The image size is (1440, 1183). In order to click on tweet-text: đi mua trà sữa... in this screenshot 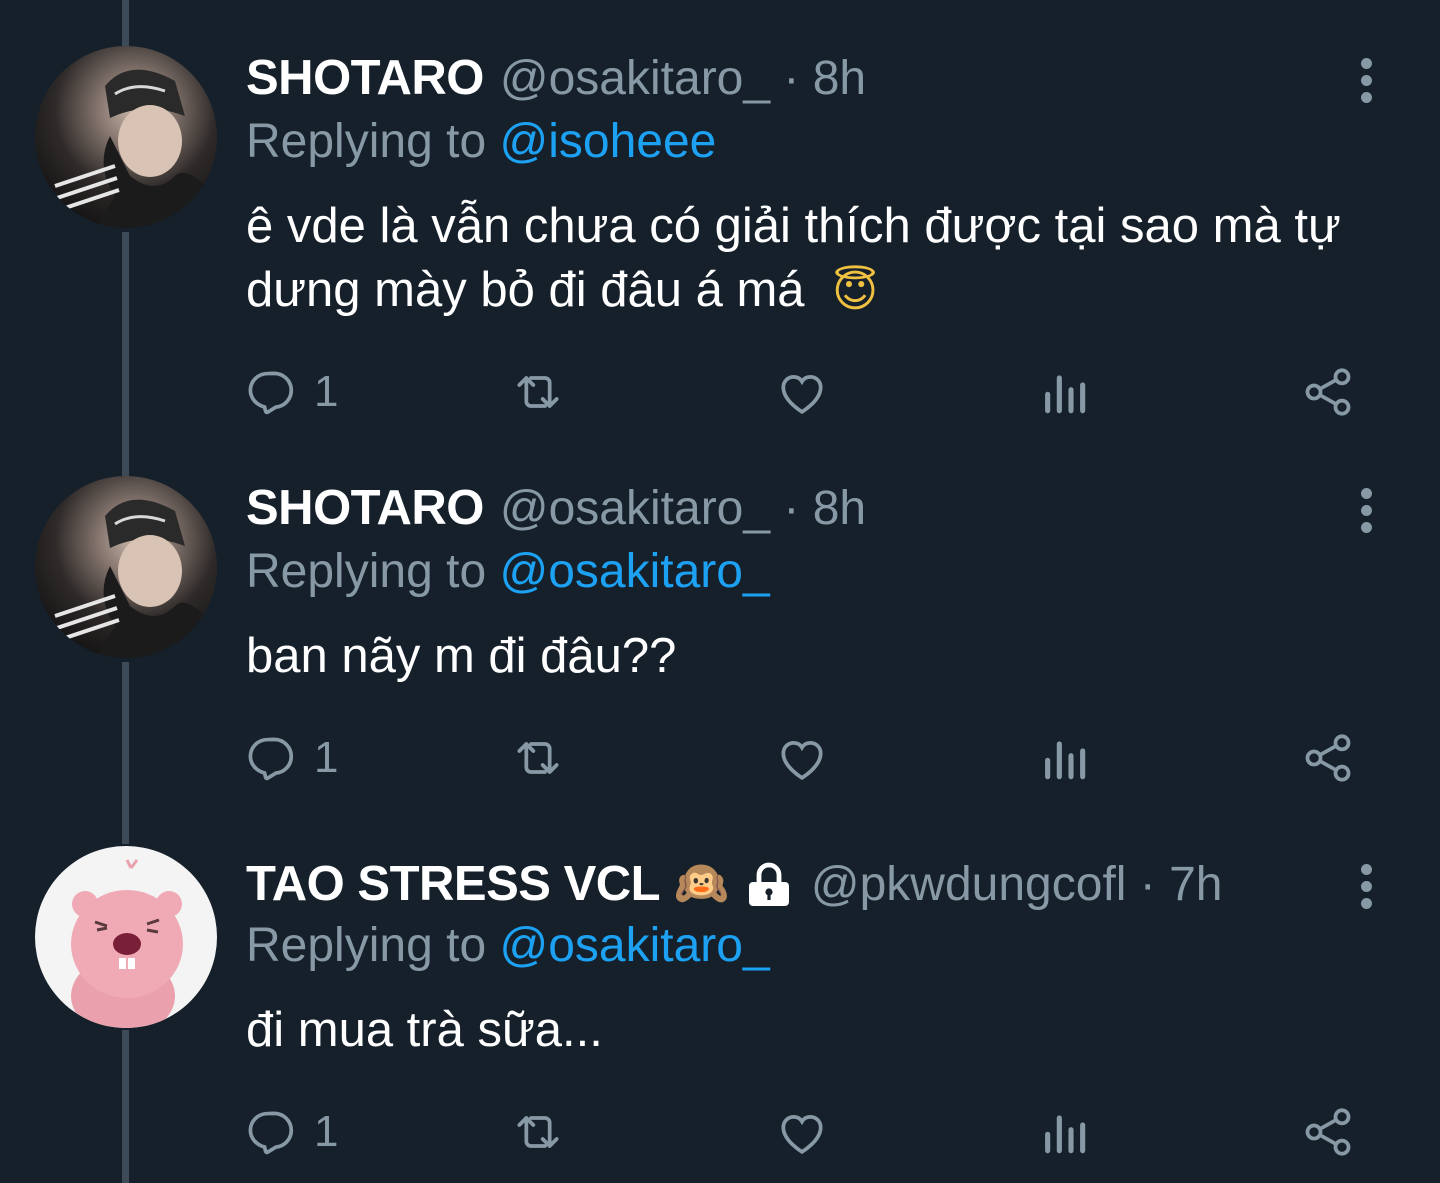, I will do `click(821, 1030)`.